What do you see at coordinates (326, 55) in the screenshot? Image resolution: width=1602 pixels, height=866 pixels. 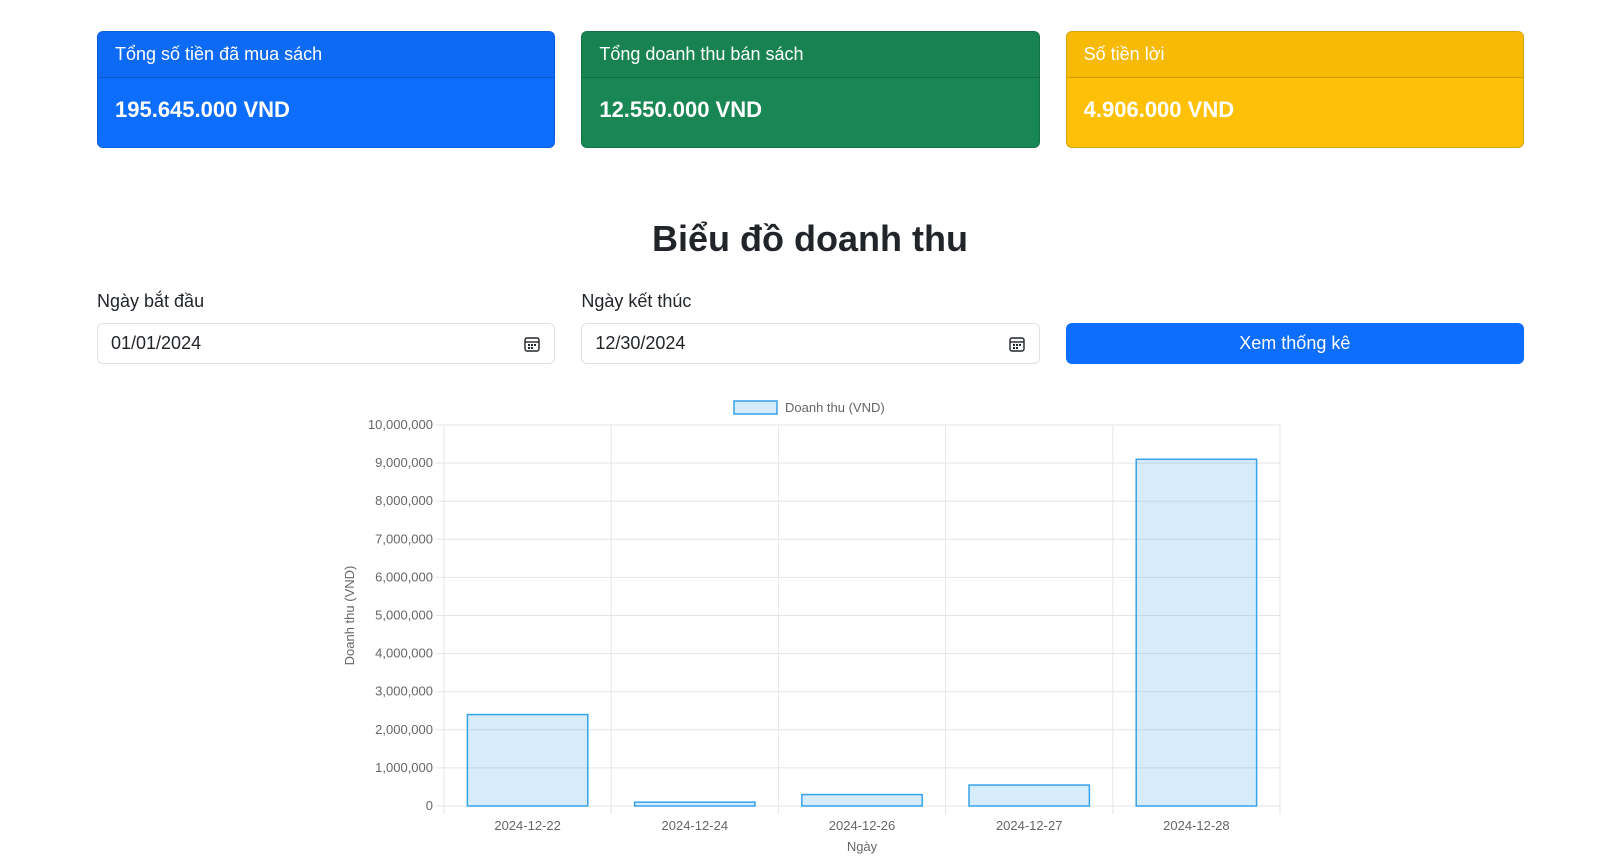 I see `card-title: Tổng số tiền đã mua sách` at bounding box center [326, 55].